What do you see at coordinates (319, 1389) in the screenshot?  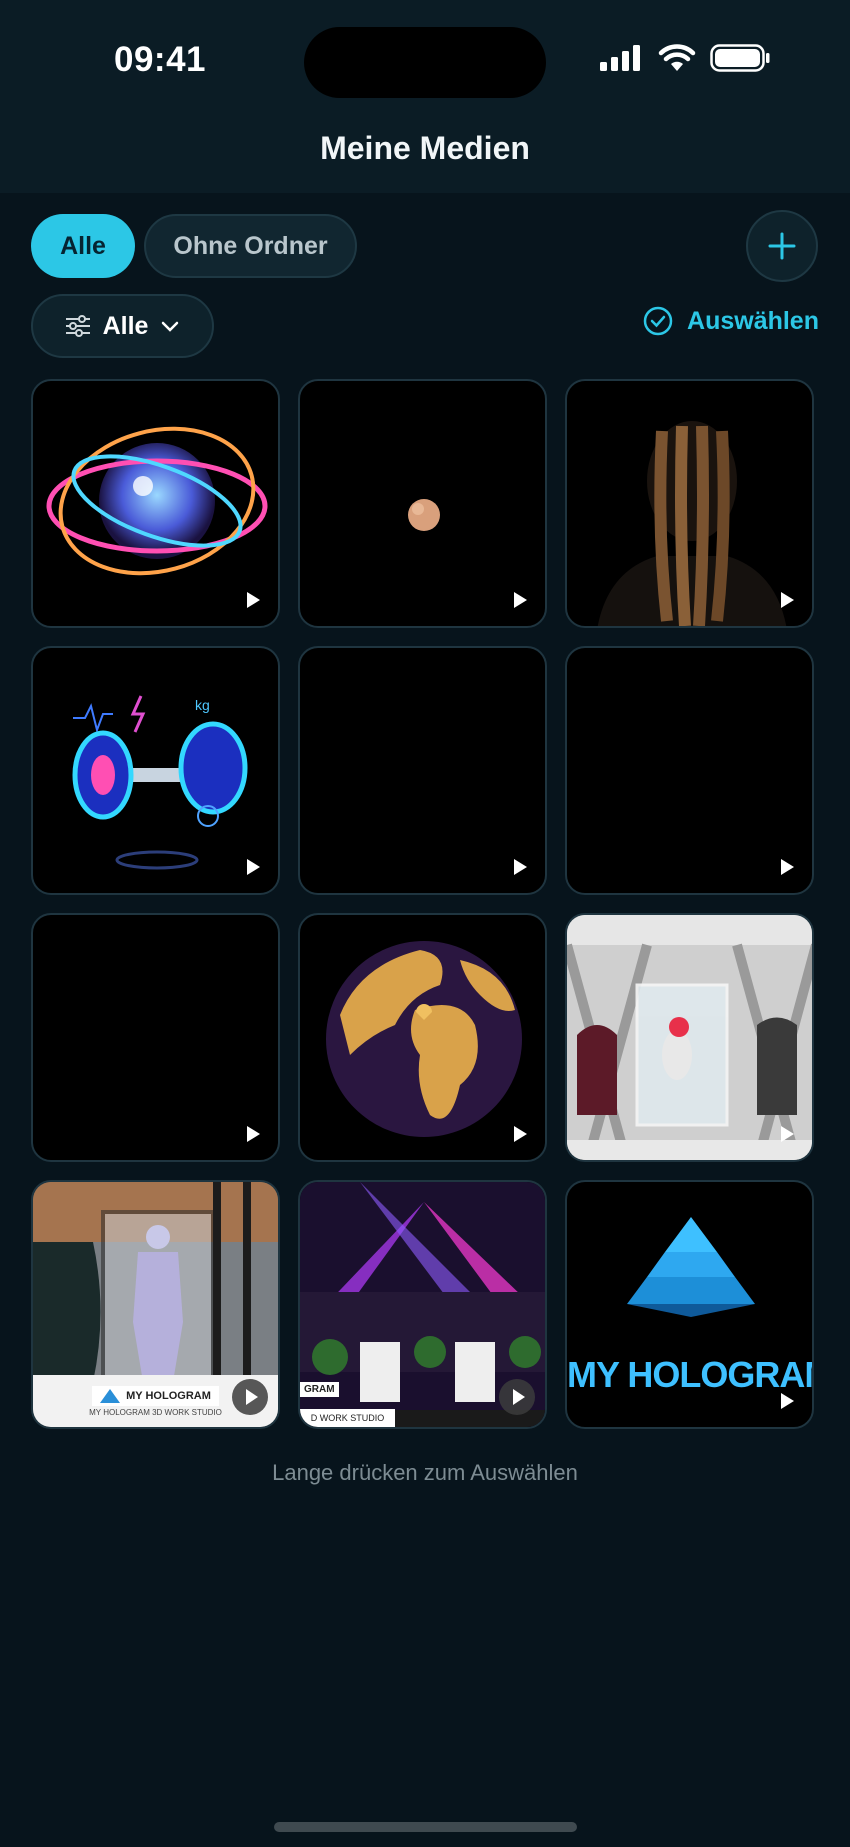 I see `stage-badge: GRAM` at bounding box center [319, 1389].